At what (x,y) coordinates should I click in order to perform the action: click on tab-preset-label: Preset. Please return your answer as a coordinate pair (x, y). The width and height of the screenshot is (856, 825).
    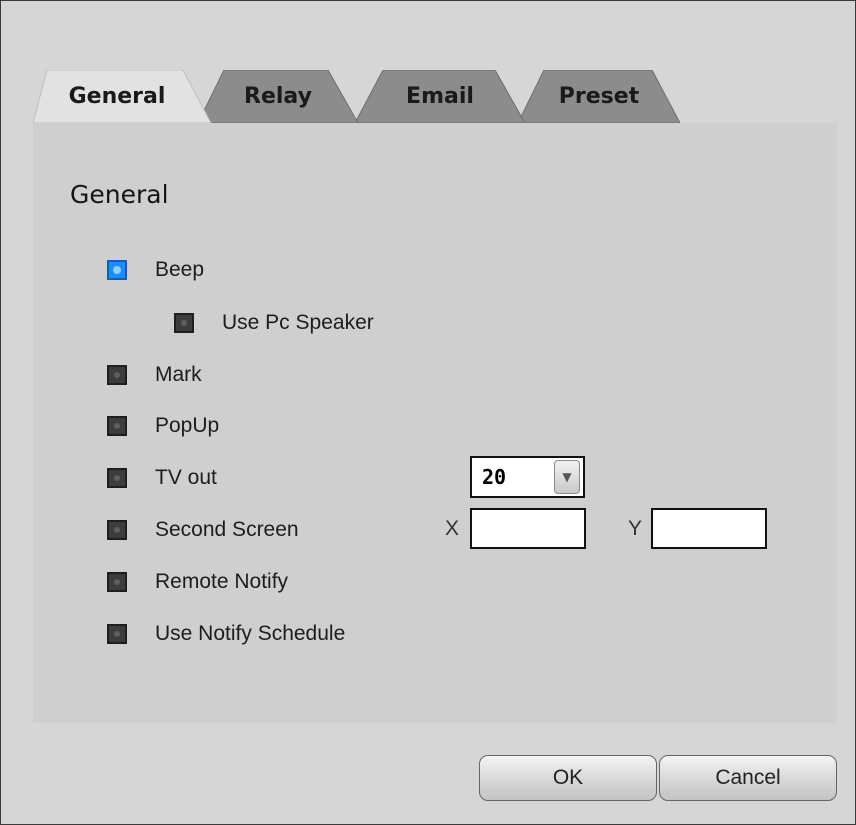
    Looking at the image, I should click on (599, 96).